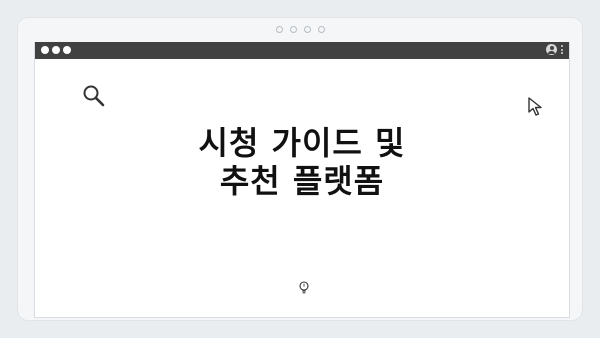 The width and height of the screenshot is (600, 338). What do you see at coordinates (45, 50) in the screenshot?
I see `close-dot-icon` at bounding box center [45, 50].